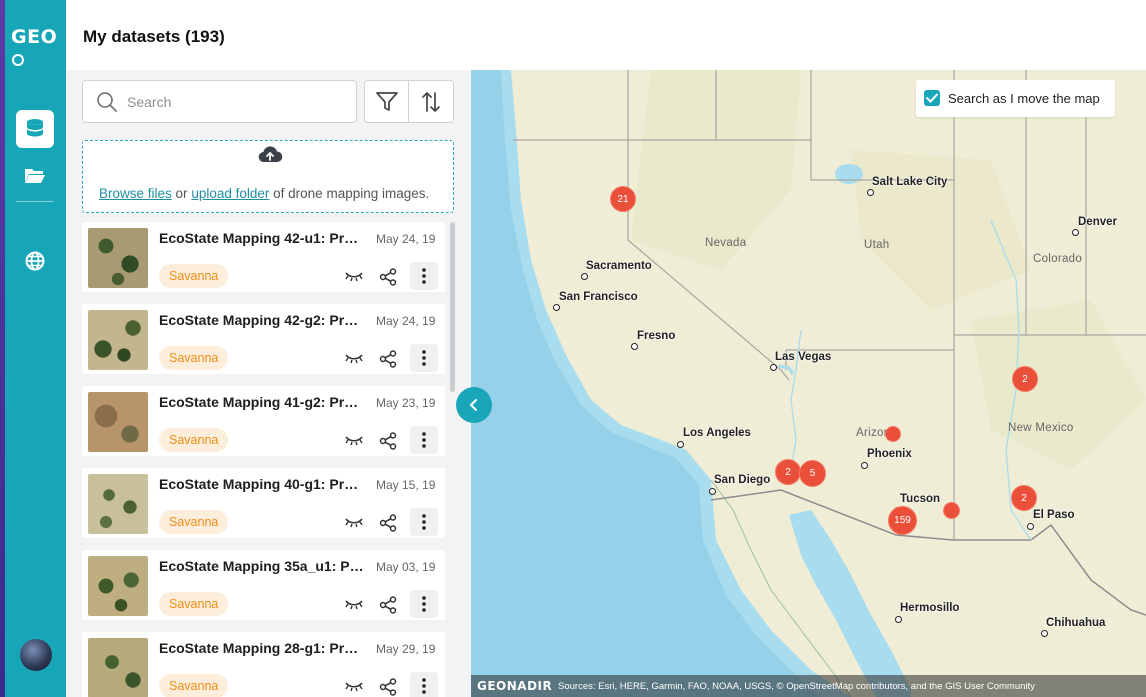  What do you see at coordinates (598, 297) in the screenshot?
I see `map-city-label: San Francisco` at bounding box center [598, 297].